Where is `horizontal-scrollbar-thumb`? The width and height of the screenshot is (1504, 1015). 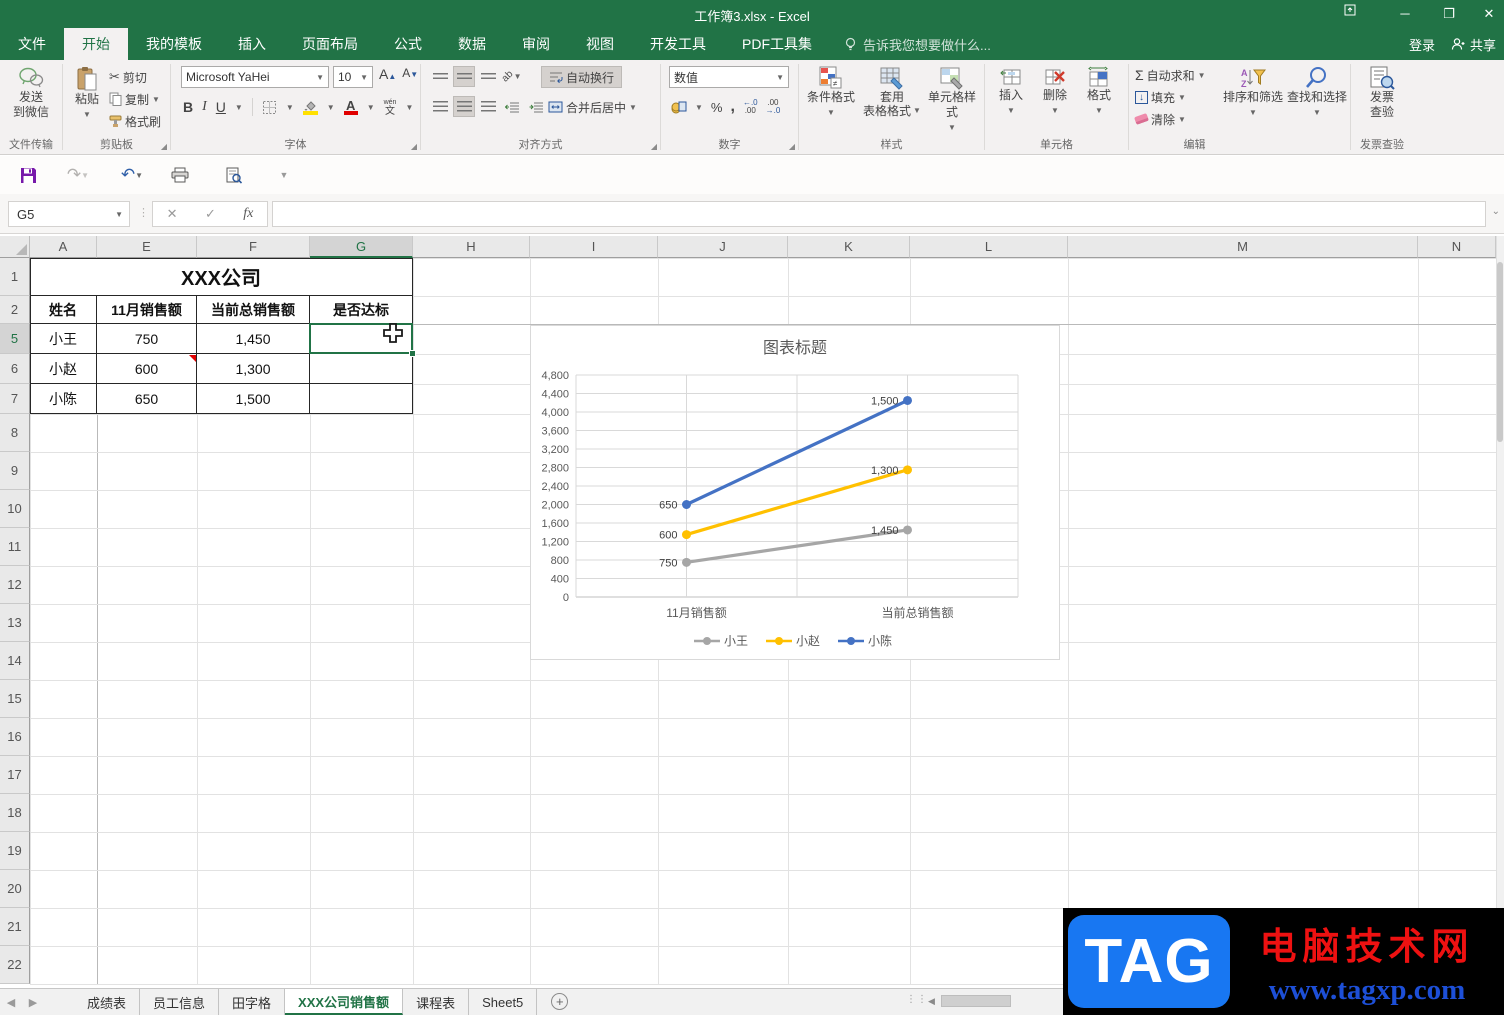
horizontal-scrollbar-thumb is located at coordinates (975, 1001).